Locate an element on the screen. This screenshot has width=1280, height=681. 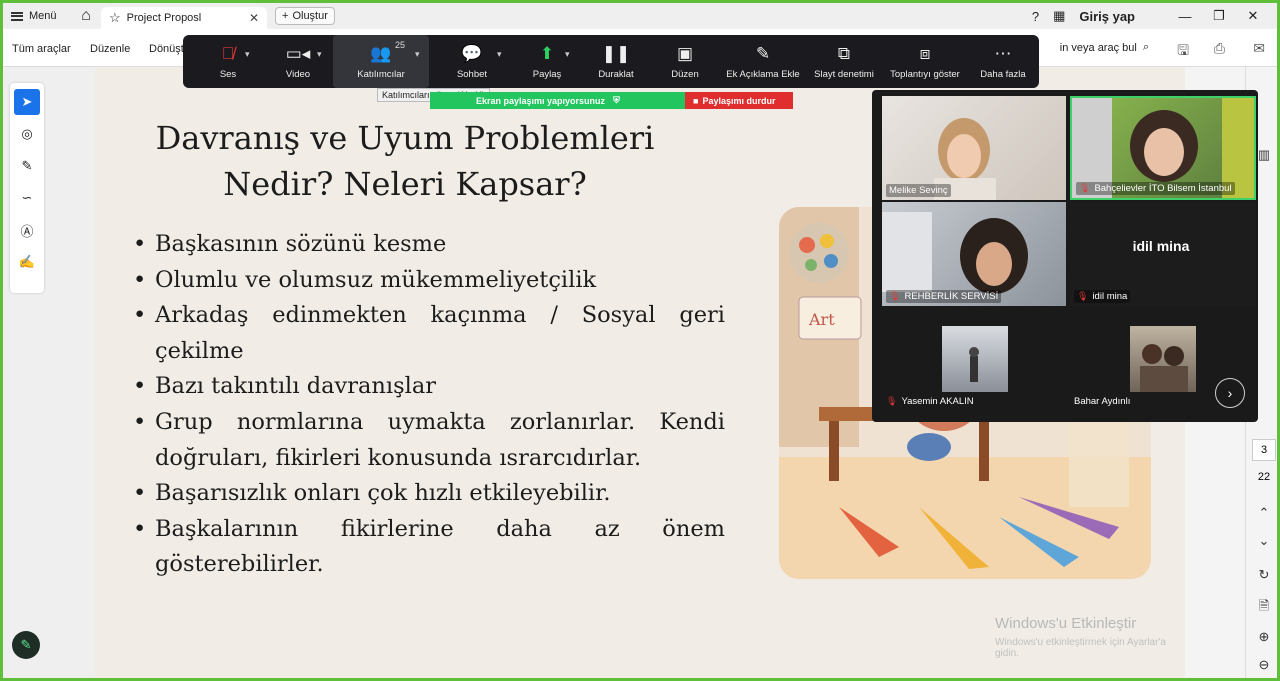
participant-tile: 🎙 REHBERLİK SERVİSİ is located at coordinates (974, 254).